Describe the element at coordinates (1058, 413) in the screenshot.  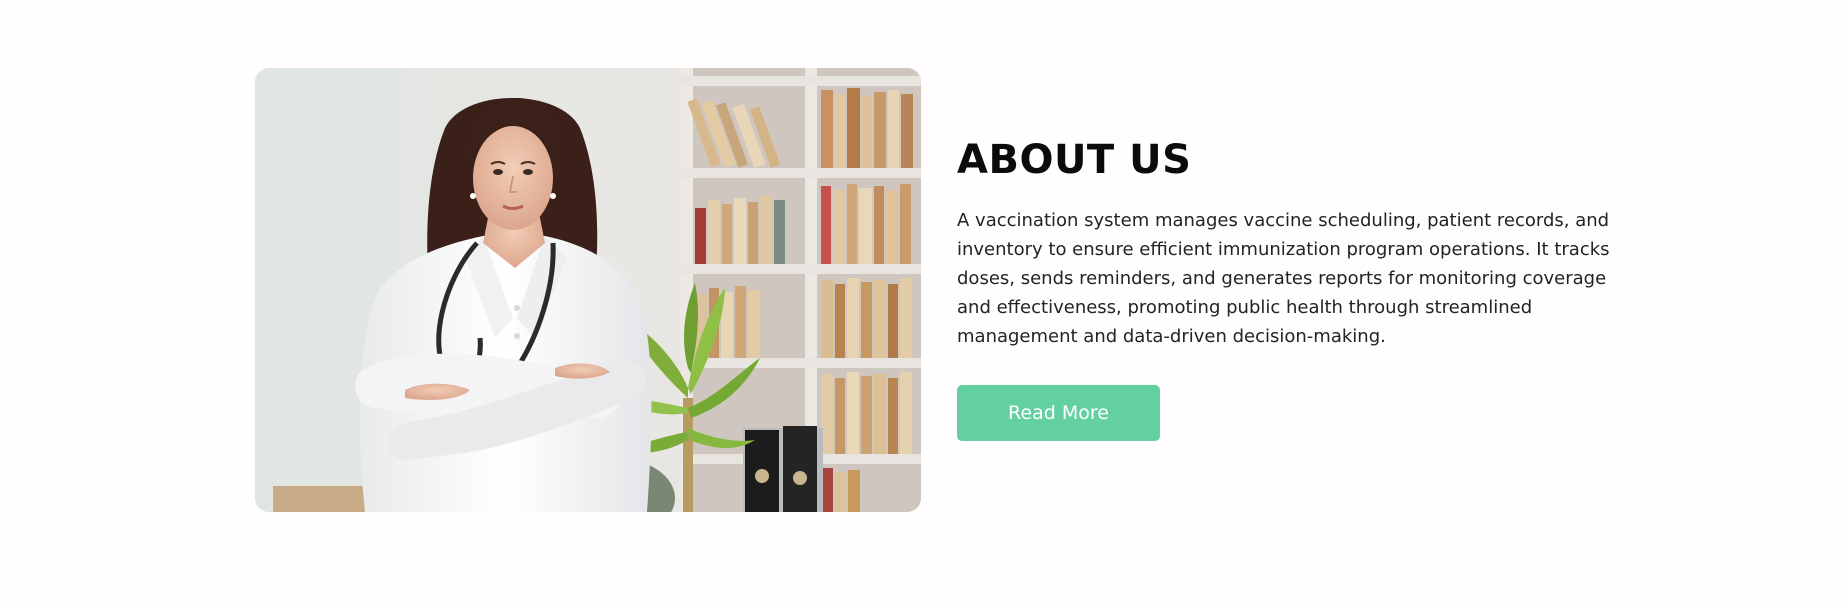
I see `read-more-button: Read More` at that location.